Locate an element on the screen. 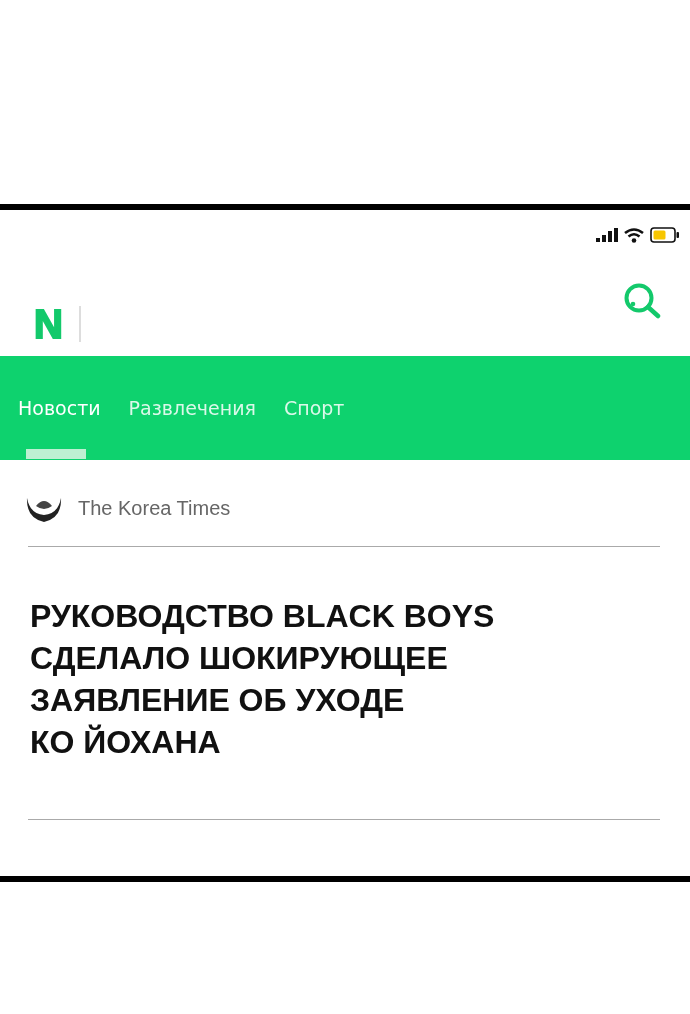  nav-tab: Развлечения is located at coordinates (192, 428).